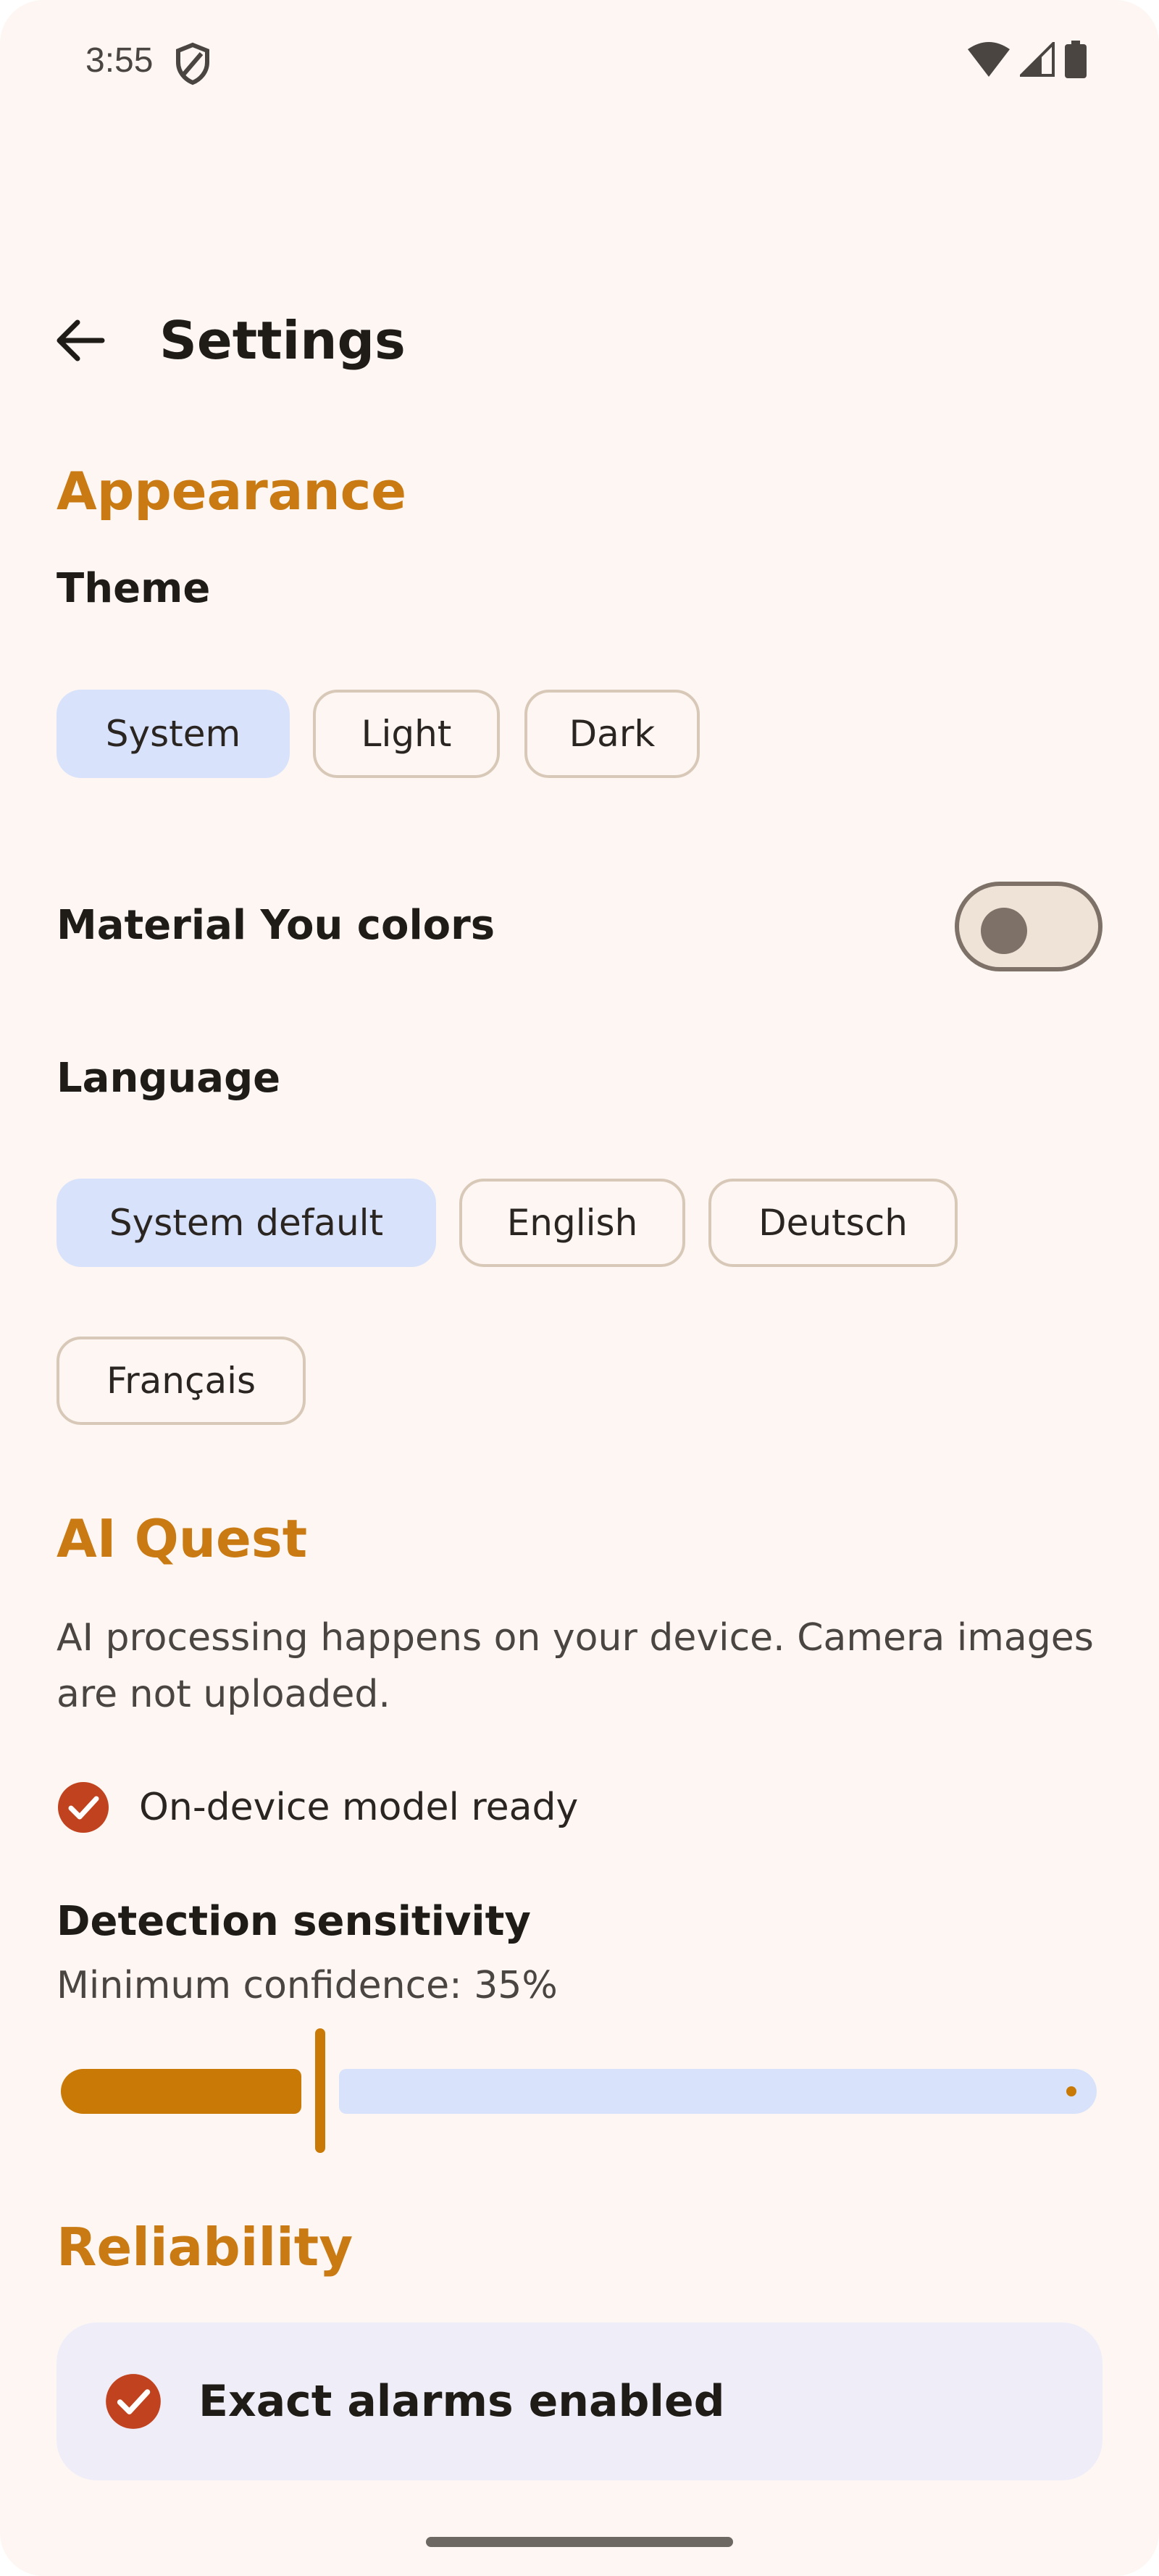 This screenshot has height=2576, width=1159. What do you see at coordinates (718, 2091) in the screenshot?
I see `slider-inactive-track` at bounding box center [718, 2091].